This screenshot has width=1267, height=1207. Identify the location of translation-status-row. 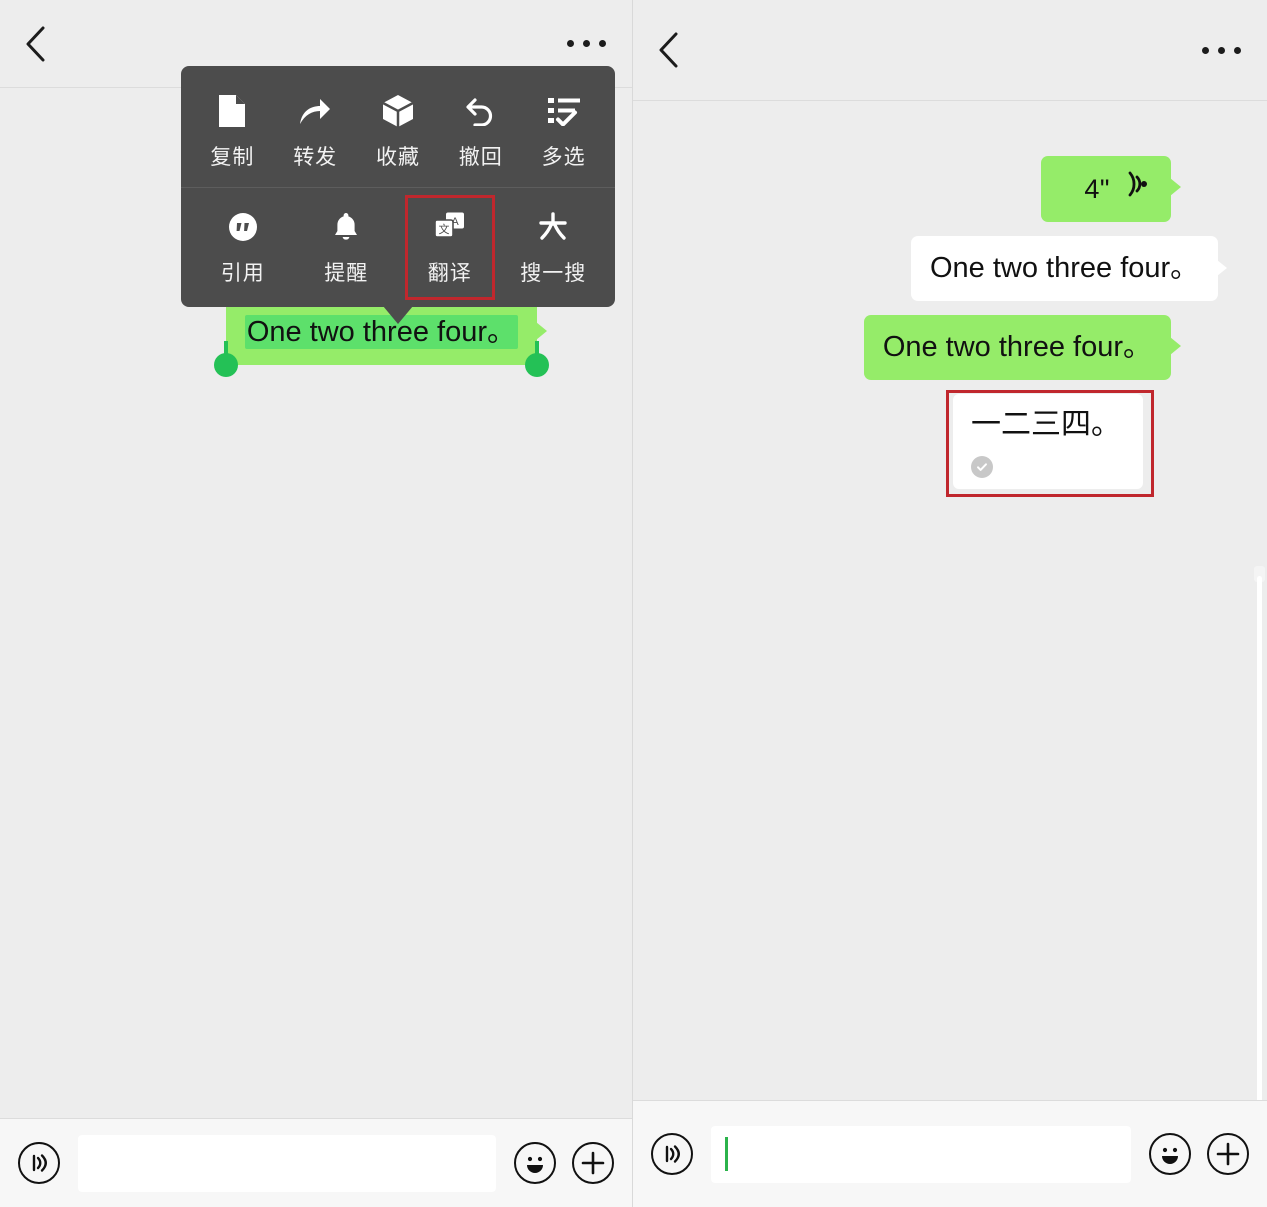
(1048, 467).